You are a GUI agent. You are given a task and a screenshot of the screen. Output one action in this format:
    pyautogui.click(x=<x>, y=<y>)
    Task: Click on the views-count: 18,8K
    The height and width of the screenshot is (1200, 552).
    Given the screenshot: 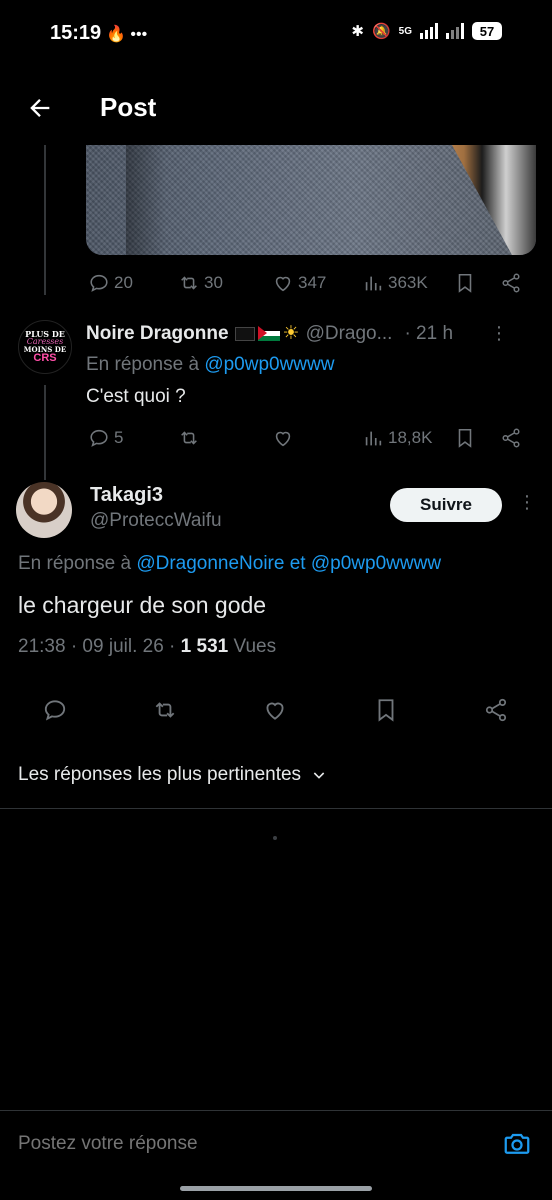 What is the action you would take?
    pyautogui.click(x=410, y=437)
    